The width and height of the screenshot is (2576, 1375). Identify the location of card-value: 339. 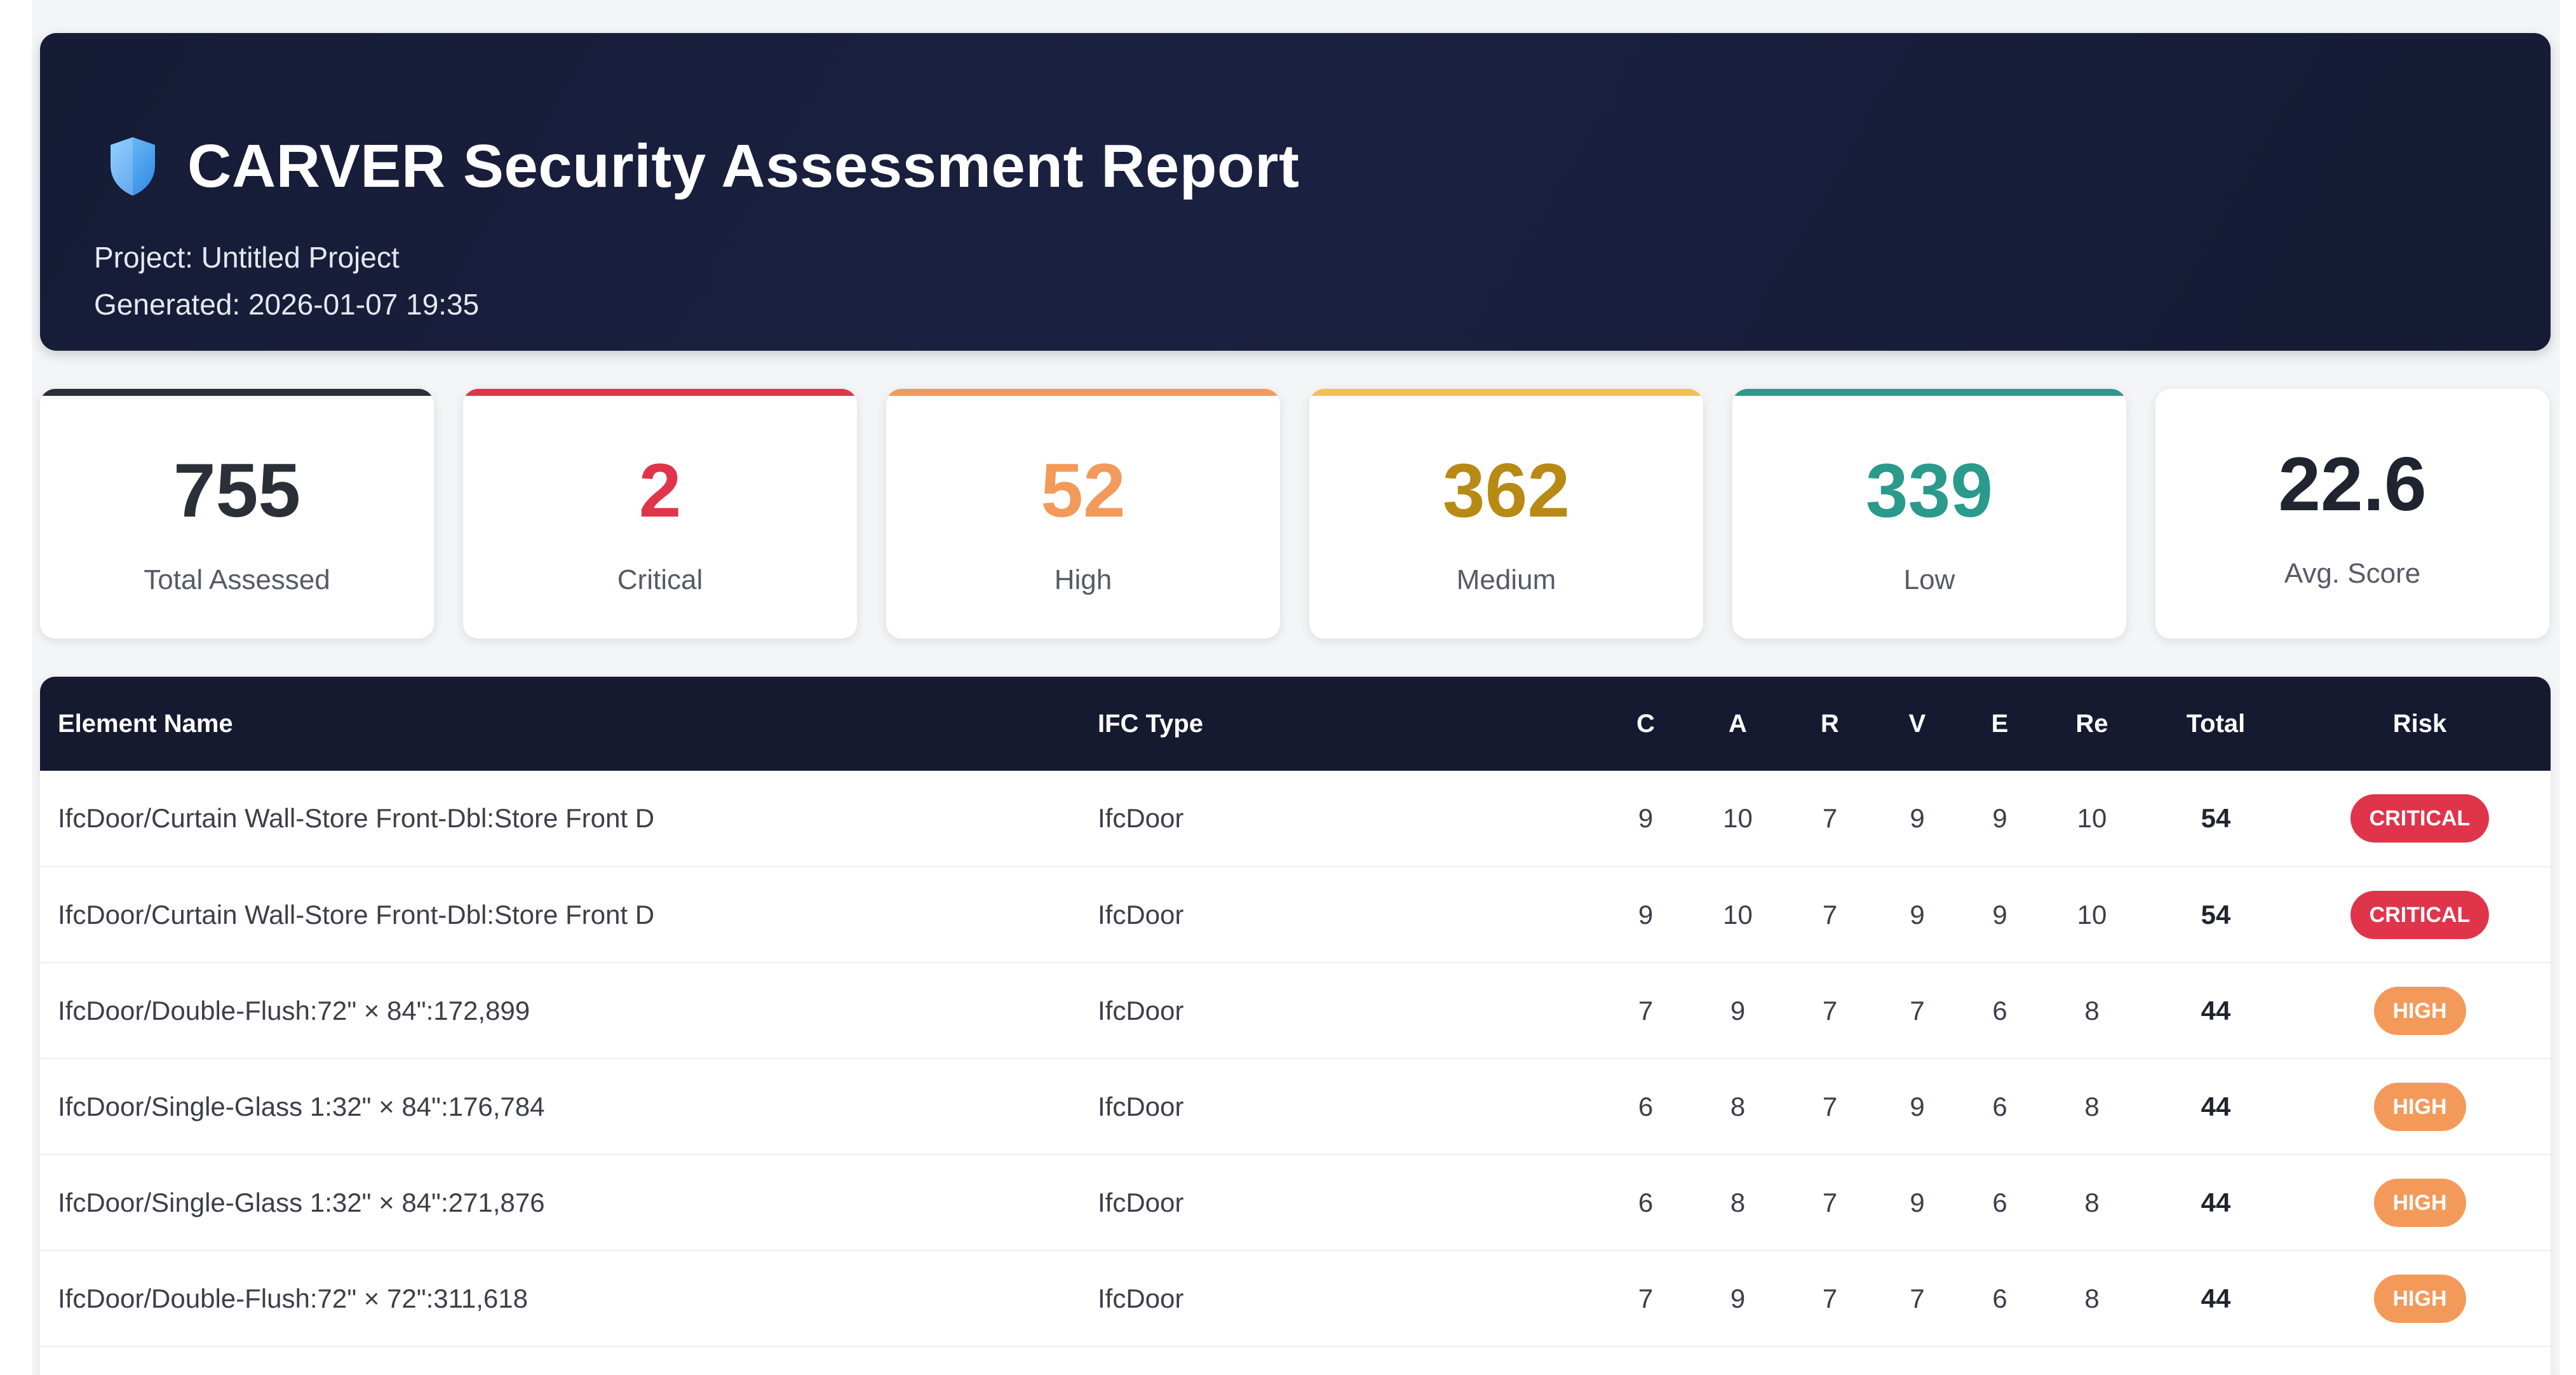
(1929, 490).